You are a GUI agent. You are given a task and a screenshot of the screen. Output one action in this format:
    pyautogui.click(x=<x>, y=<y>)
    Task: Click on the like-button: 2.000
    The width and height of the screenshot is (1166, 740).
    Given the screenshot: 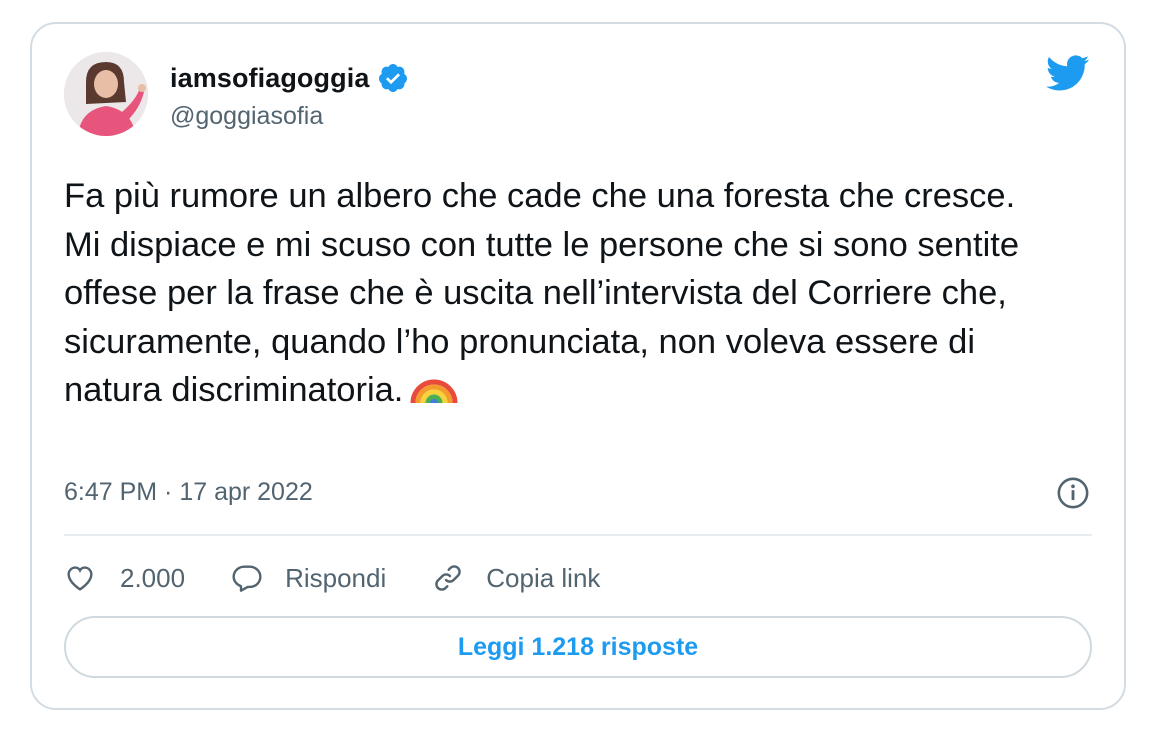 What is the action you would take?
    pyautogui.click(x=124, y=578)
    